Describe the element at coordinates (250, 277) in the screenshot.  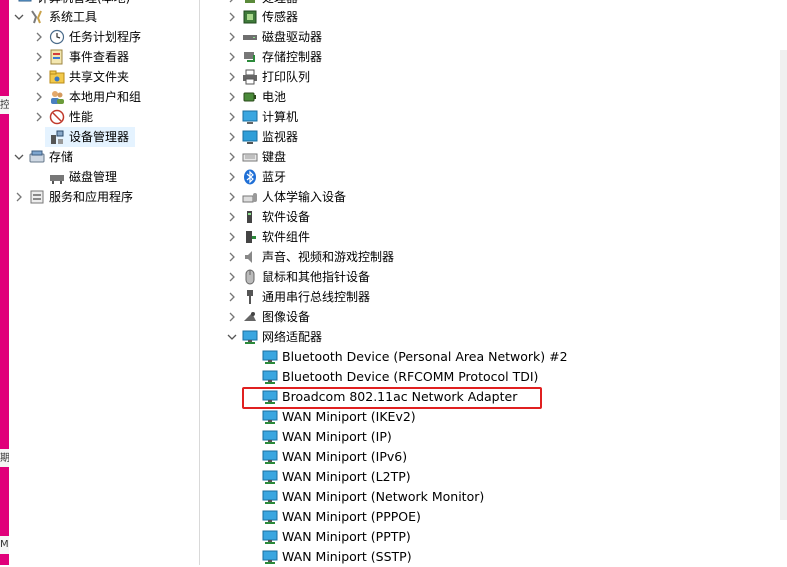
I see `mouse-icon` at that location.